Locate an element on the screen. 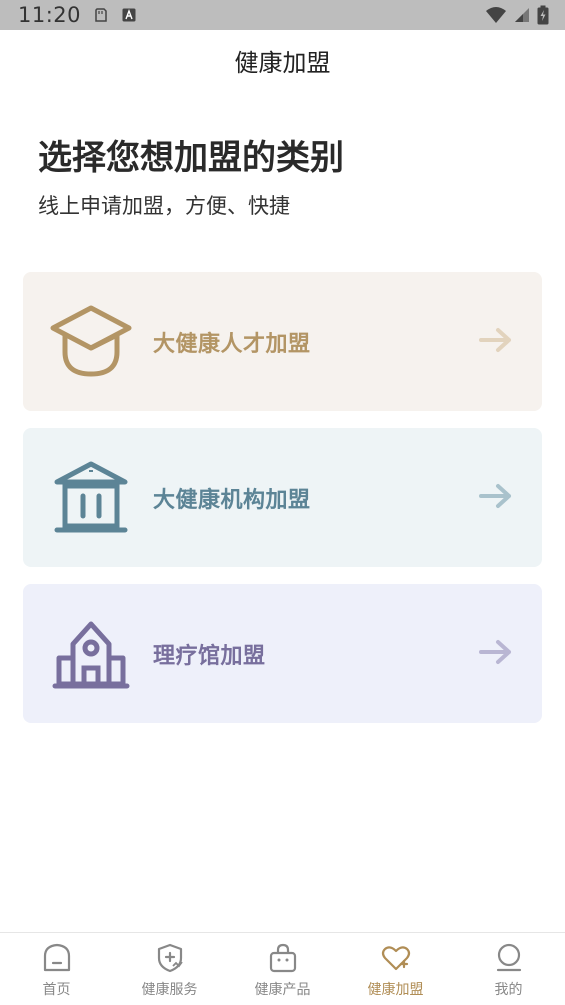 The width and height of the screenshot is (565, 1005). option-label: 大健康人才加盟 is located at coordinates (232, 344).